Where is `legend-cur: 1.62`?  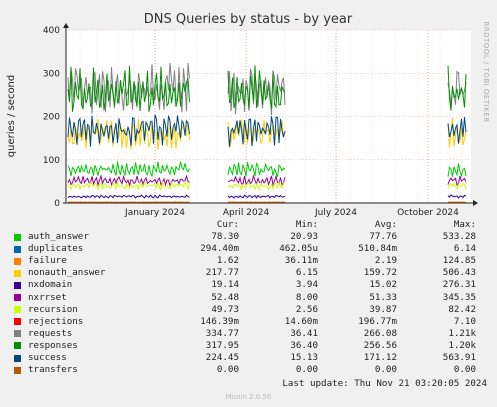
legend-cur: 1.62 is located at coordinates (227, 261).